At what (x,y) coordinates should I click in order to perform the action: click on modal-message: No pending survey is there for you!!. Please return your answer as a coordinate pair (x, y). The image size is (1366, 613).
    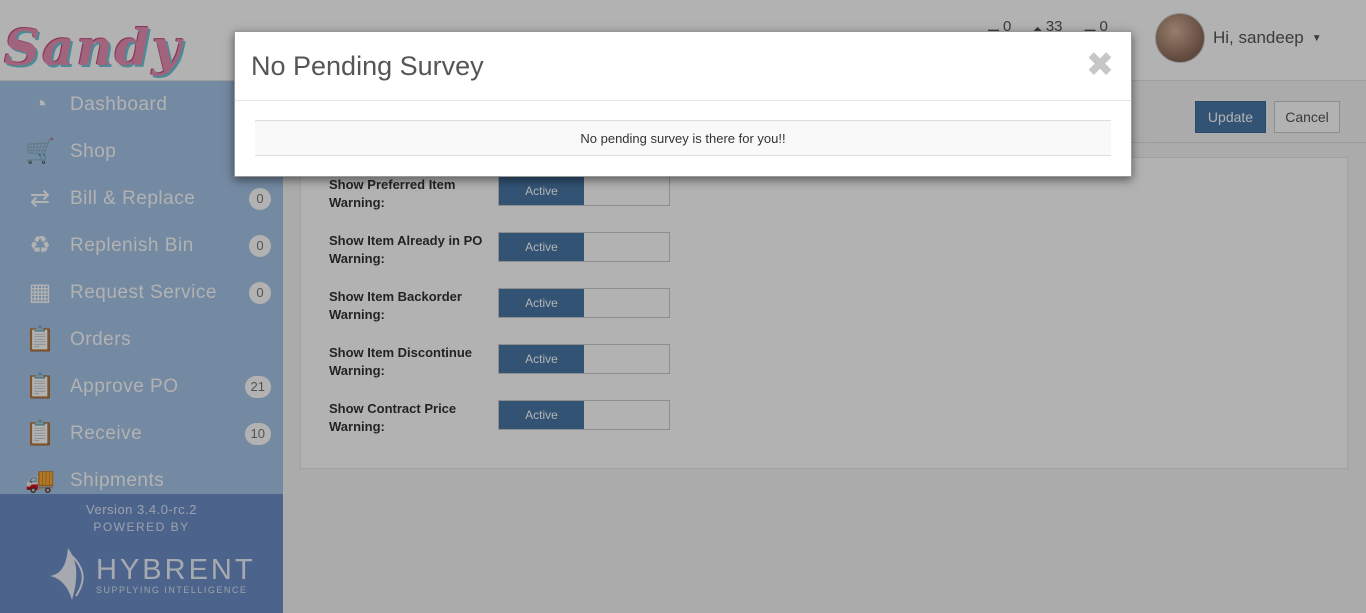
    Looking at the image, I should click on (683, 138).